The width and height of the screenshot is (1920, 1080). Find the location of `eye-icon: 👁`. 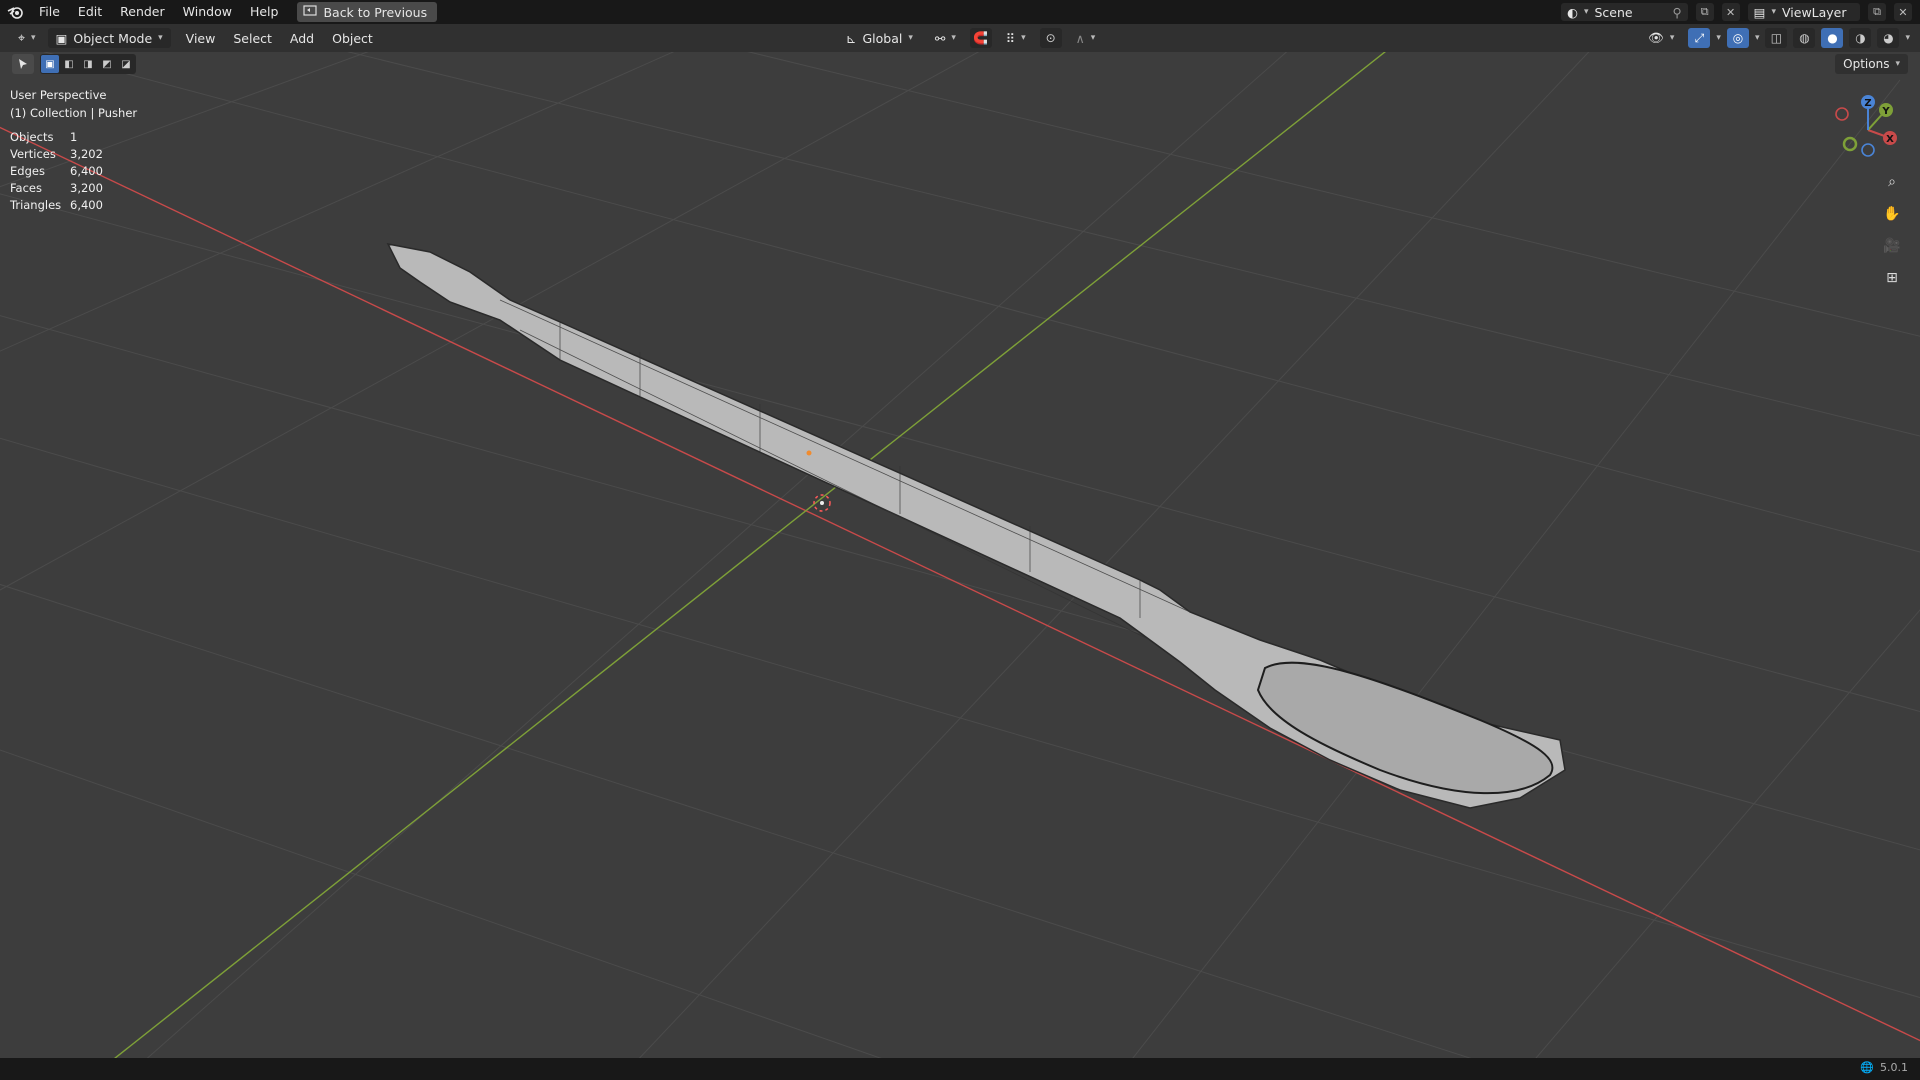

eye-icon: 👁 is located at coordinates (1656, 37).